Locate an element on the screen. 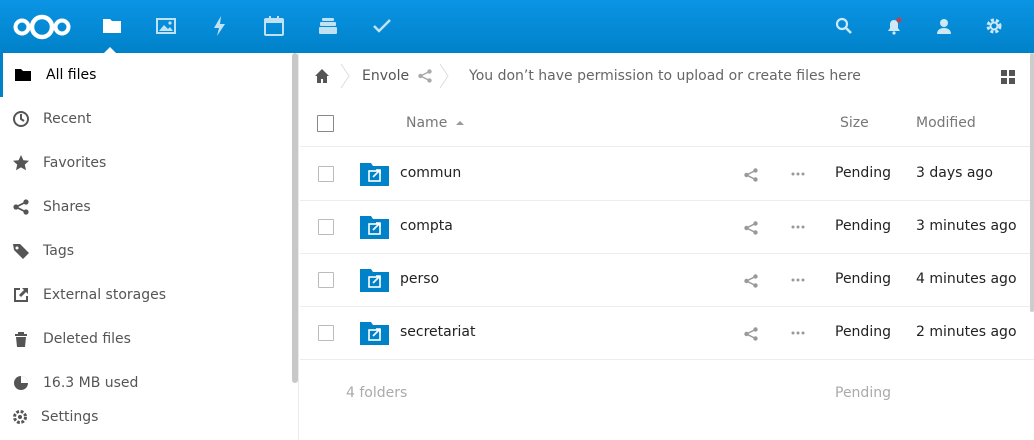  file-list-header: Name Size Modified is located at coordinates (667, 123).